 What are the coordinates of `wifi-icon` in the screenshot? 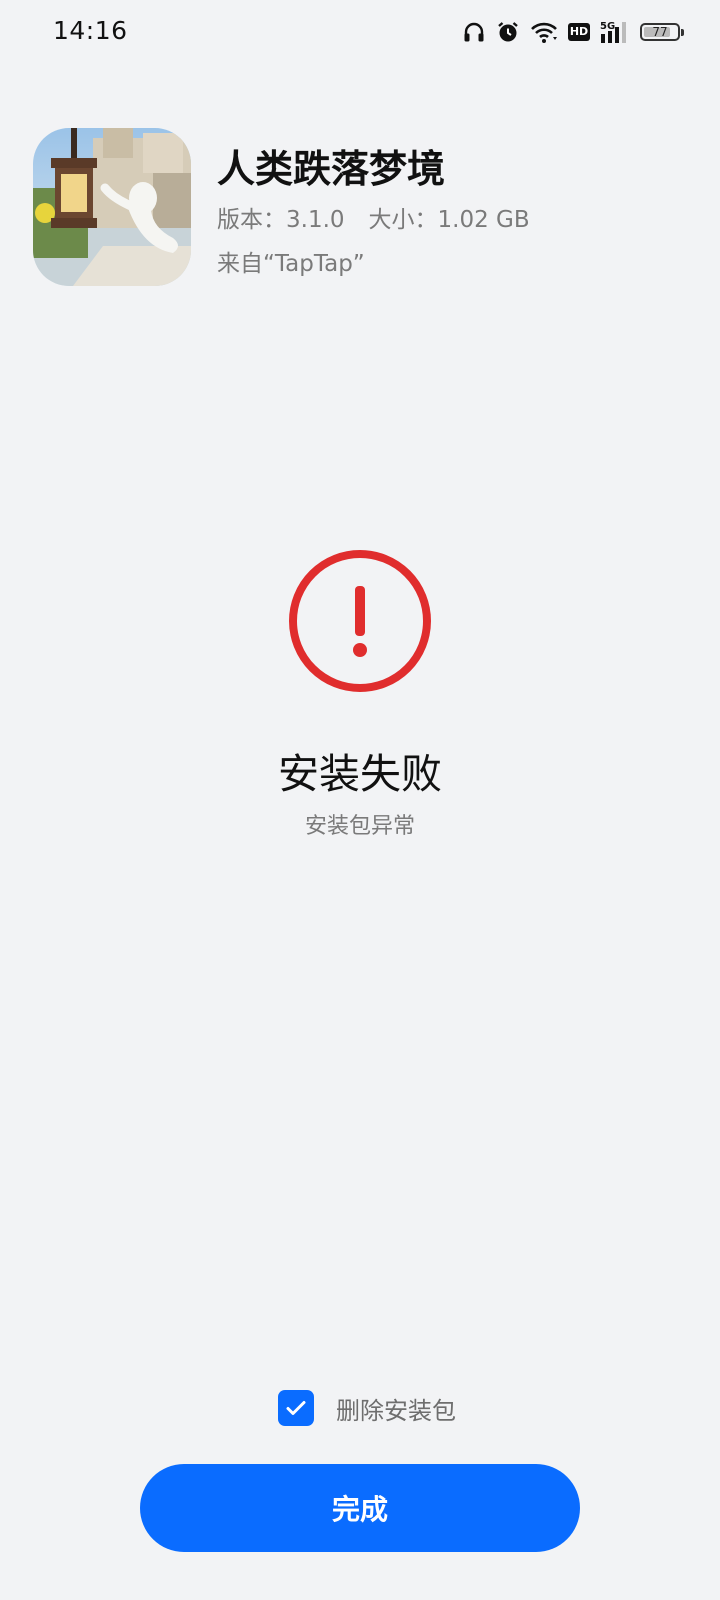 It's located at (544, 32).